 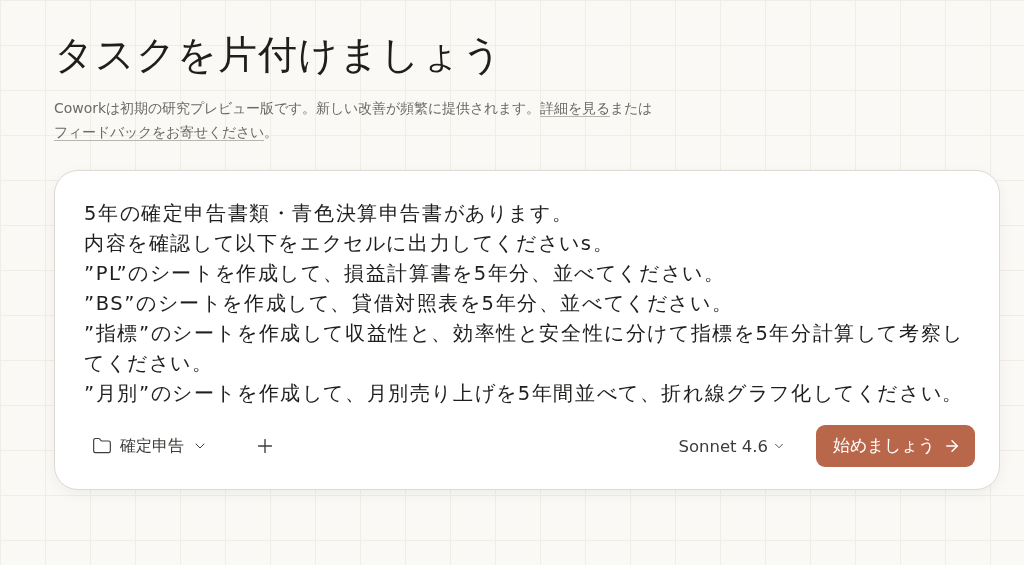 What do you see at coordinates (952, 446) in the screenshot?
I see `arrow-right-icon` at bounding box center [952, 446].